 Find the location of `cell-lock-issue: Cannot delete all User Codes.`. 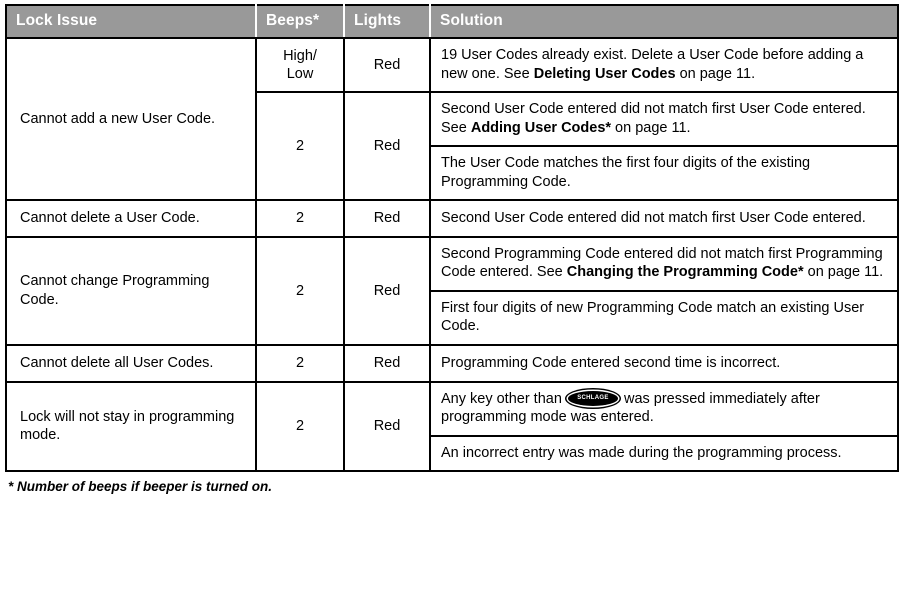

cell-lock-issue: Cannot delete all User Codes. is located at coordinates (131, 363).